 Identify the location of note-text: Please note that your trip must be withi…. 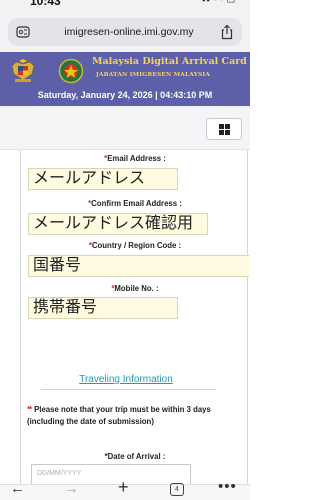
(119, 415).